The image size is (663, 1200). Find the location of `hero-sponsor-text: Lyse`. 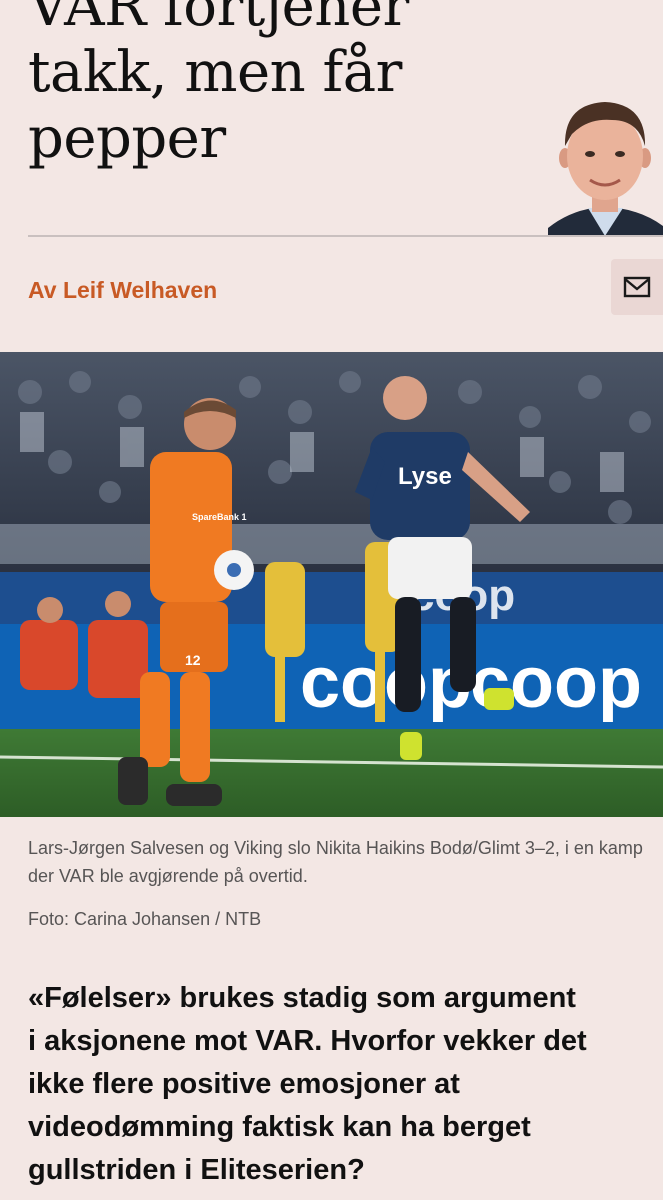

hero-sponsor-text: Lyse is located at coordinates (425, 476).